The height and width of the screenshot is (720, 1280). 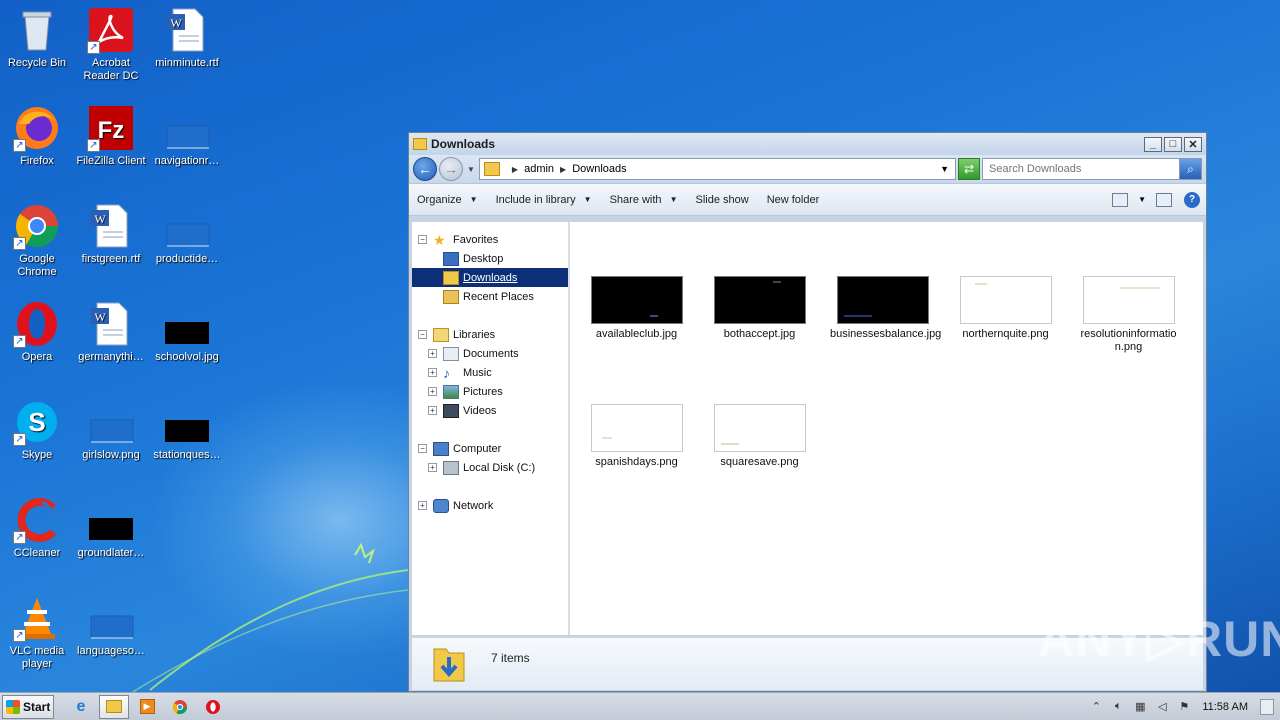 What do you see at coordinates (180, 707) in the screenshot?
I see `taskbar-chrome` at bounding box center [180, 707].